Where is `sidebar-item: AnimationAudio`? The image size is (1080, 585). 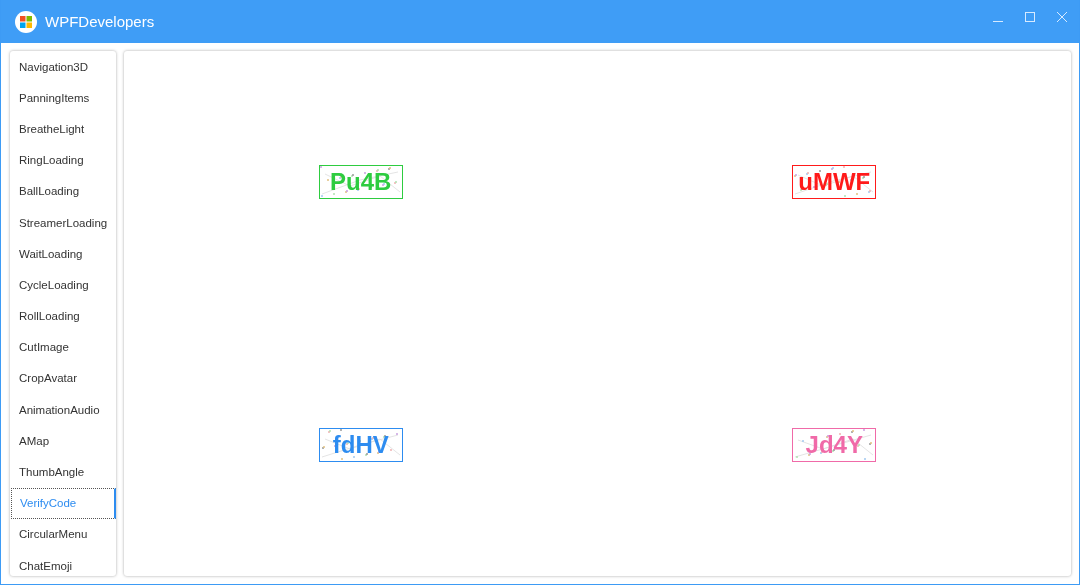 sidebar-item: AnimationAudio is located at coordinates (62, 410).